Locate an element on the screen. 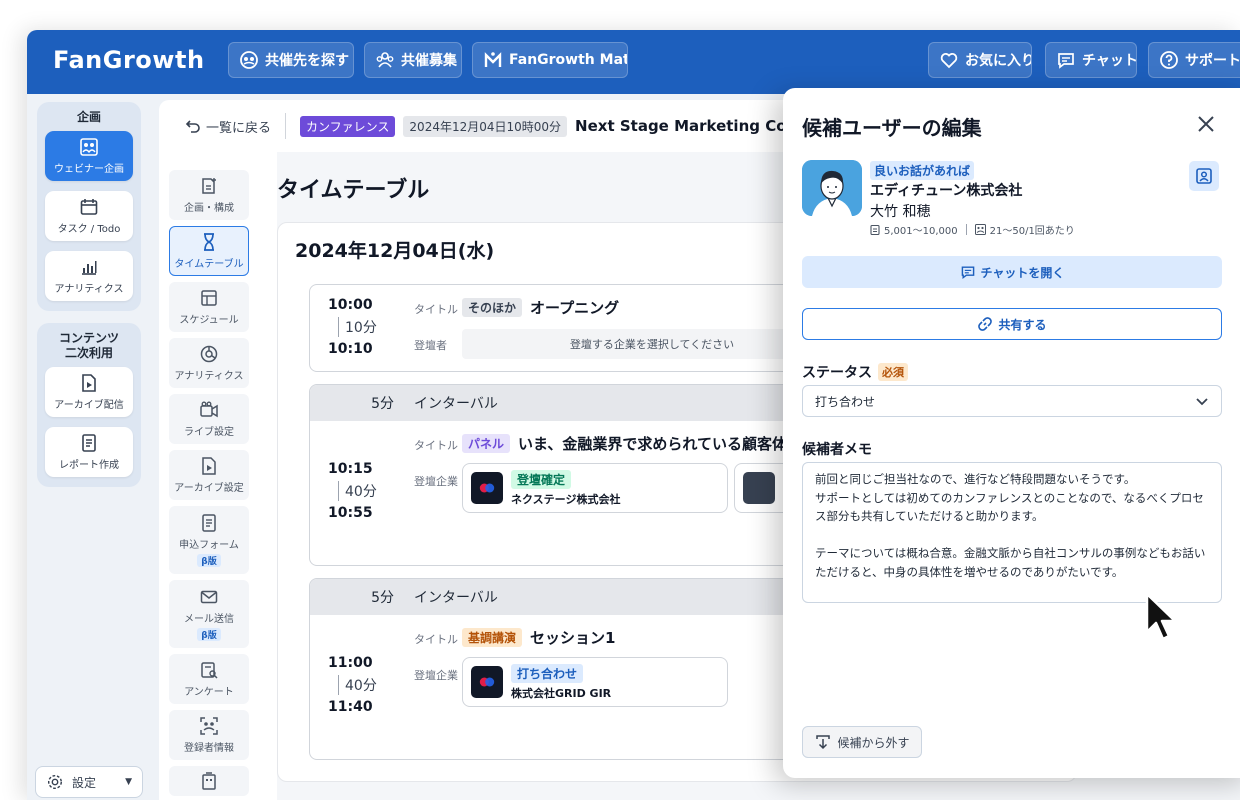 This screenshot has height=800, width=1240. subnav-item-form: 申込フォーム β版 is located at coordinates (209, 540).